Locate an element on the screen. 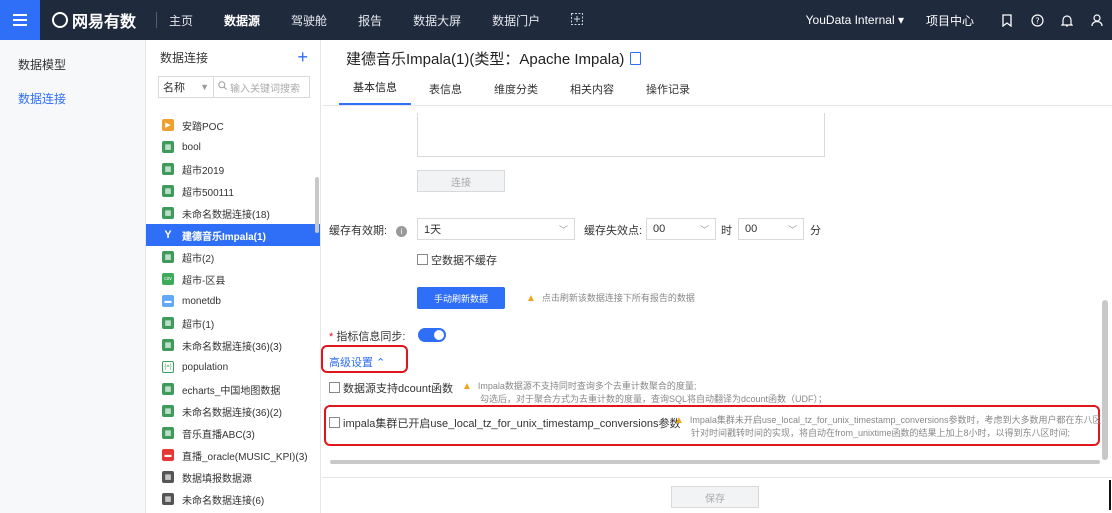 The image size is (1112, 513). list-scrollbar is located at coordinates (317, 205).